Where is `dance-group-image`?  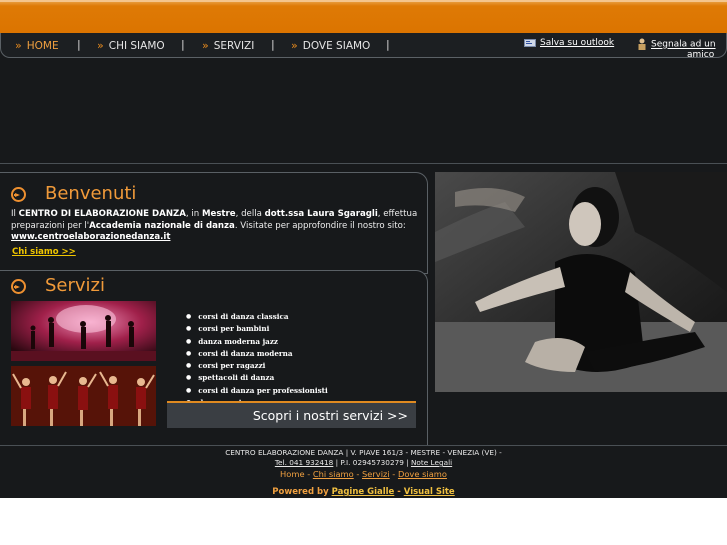 dance-group-image is located at coordinates (83, 396).